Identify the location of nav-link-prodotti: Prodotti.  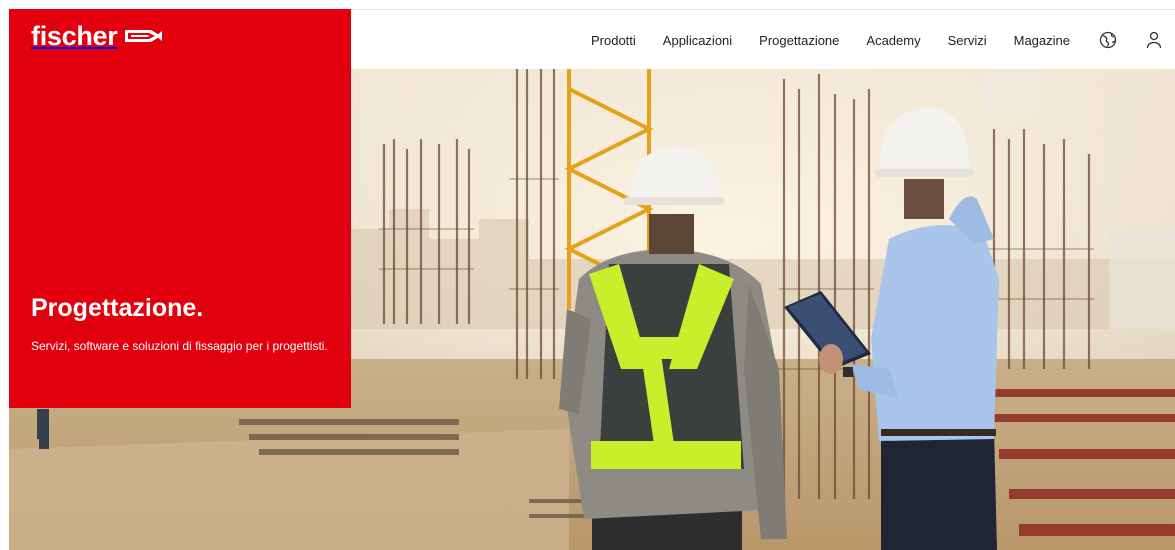
(613, 40).